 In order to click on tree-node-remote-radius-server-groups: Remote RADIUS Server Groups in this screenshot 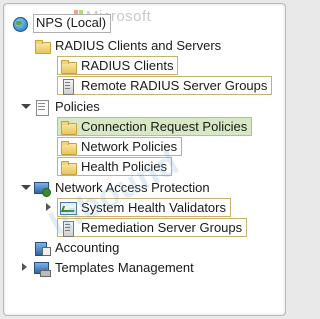, I will do `click(165, 85)`.